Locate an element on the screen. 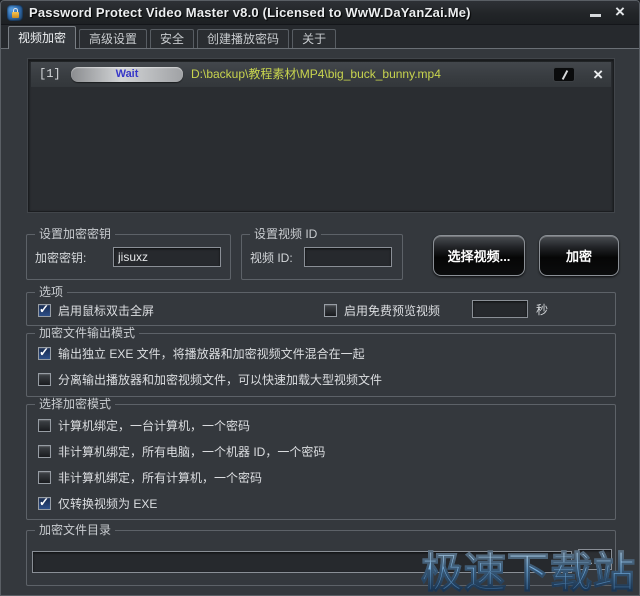 Image resolution: width=640 pixels, height=596 pixels. encryption-key-input is located at coordinates (167, 257).